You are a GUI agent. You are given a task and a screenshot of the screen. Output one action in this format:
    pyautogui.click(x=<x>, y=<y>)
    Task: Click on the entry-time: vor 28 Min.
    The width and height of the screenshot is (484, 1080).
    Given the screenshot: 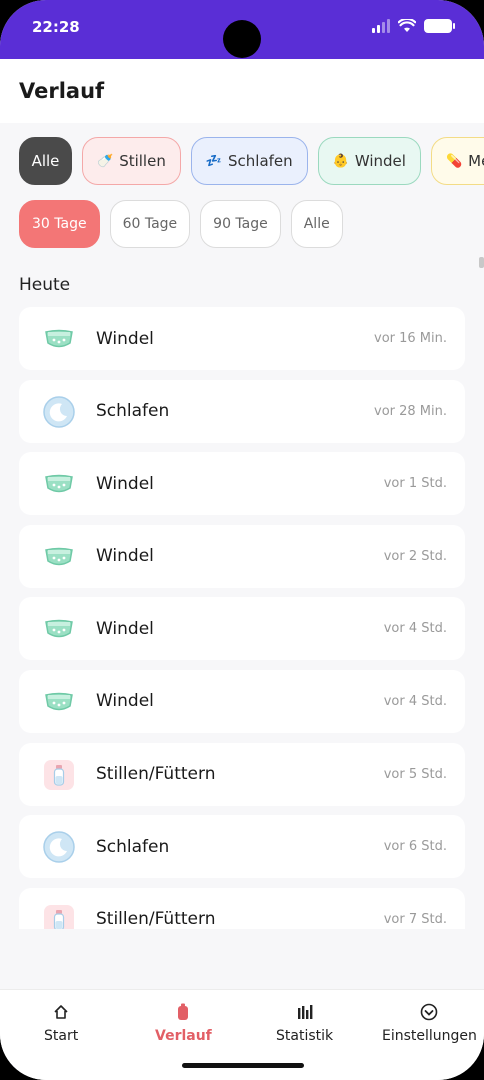 What is the action you would take?
    pyautogui.click(x=410, y=411)
    